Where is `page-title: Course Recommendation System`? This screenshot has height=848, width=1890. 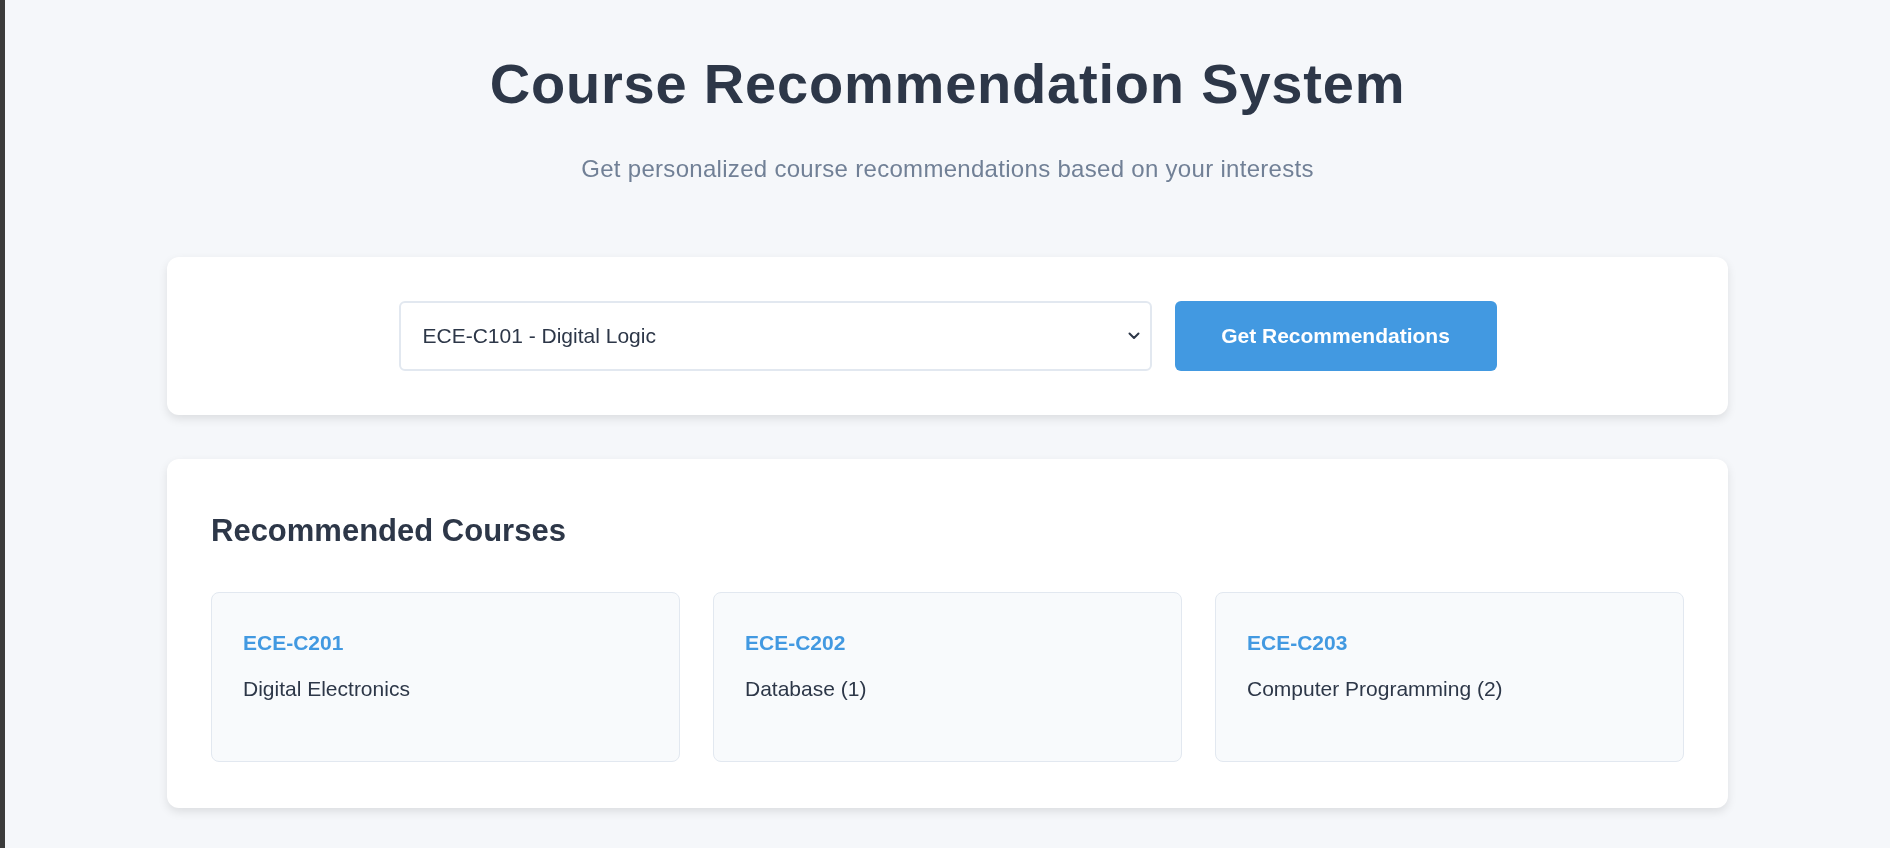 page-title: Course Recommendation System is located at coordinates (947, 84).